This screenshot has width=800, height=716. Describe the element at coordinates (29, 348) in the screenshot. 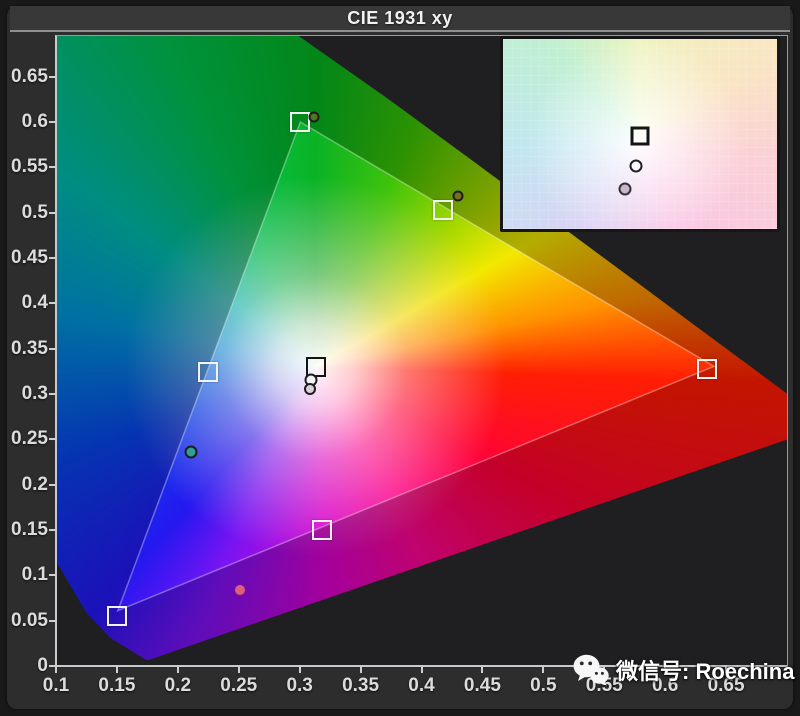

I see `y-tick-label: 0.35` at that location.